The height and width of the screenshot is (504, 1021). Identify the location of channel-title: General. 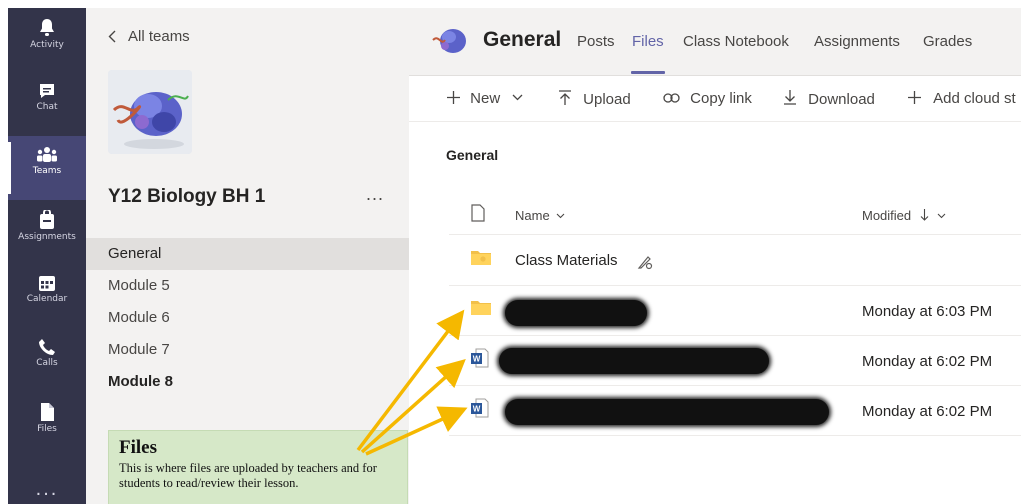
(522, 39).